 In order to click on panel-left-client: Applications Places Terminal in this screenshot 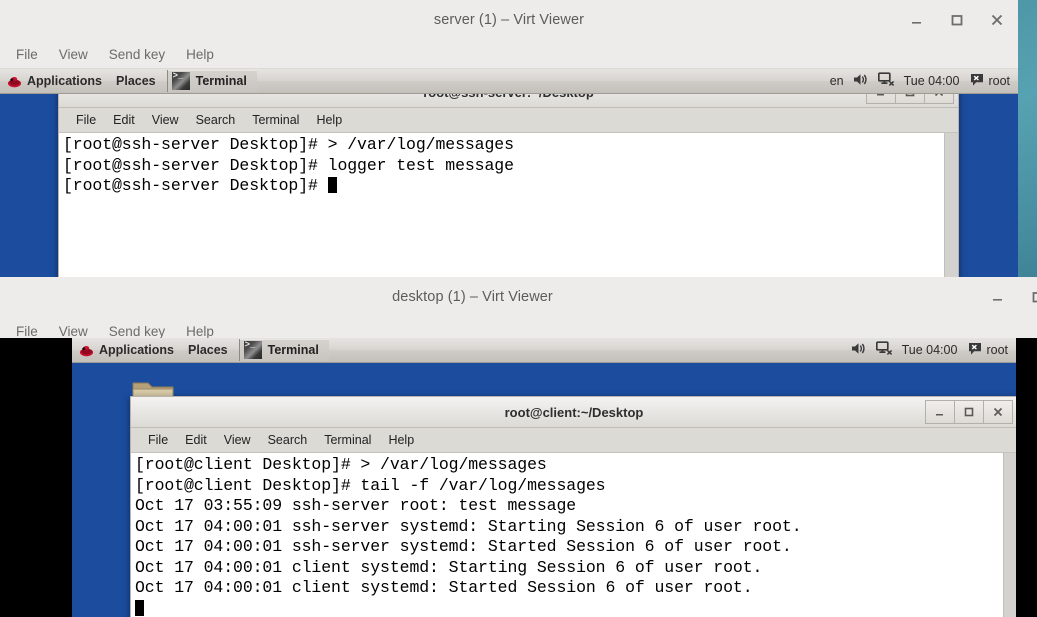, I will do `click(200, 350)`.